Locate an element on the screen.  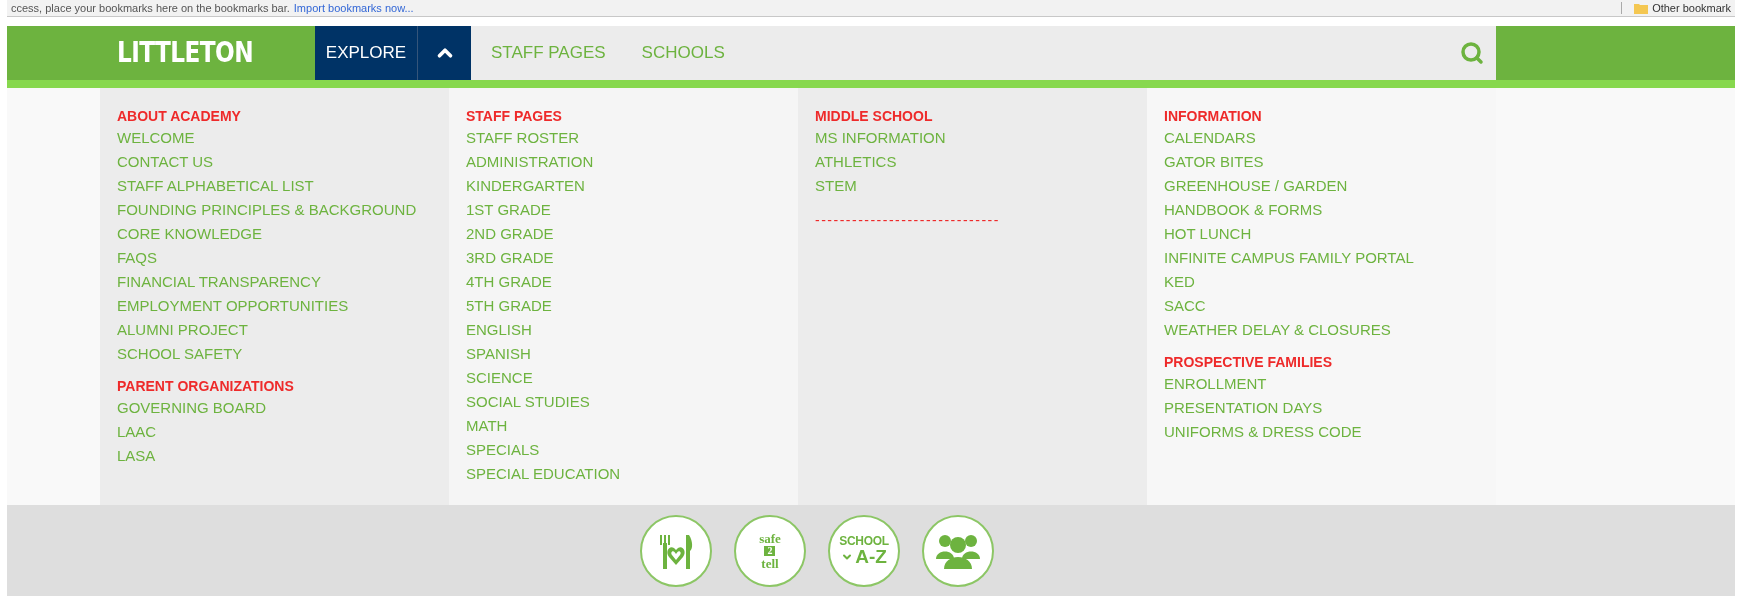
logo-text: SCHOOL is located at coordinates (864, 541).